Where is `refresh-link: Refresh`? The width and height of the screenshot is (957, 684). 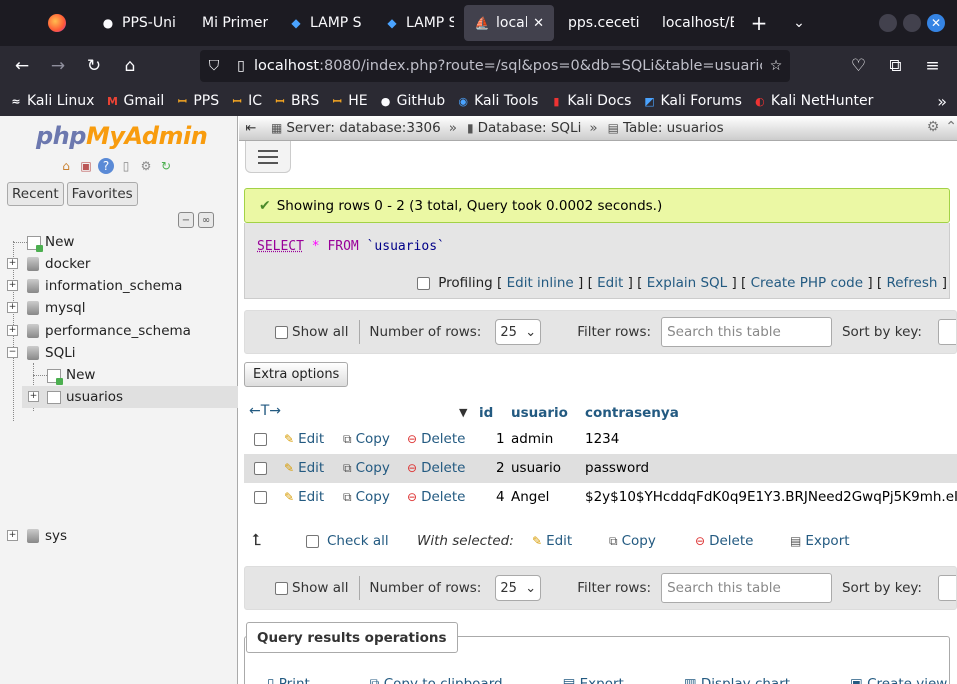 refresh-link: Refresh is located at coordinates (911, 283).